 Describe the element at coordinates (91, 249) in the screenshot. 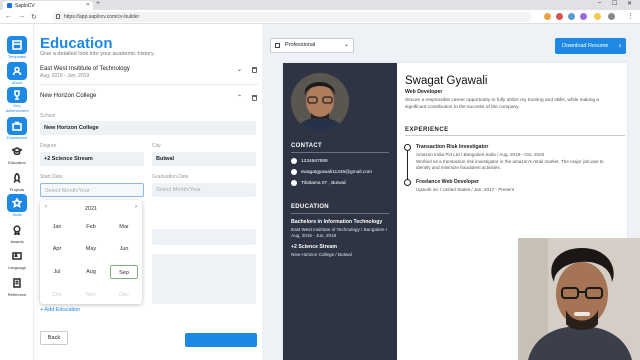

I see `month-may: May` at that location.